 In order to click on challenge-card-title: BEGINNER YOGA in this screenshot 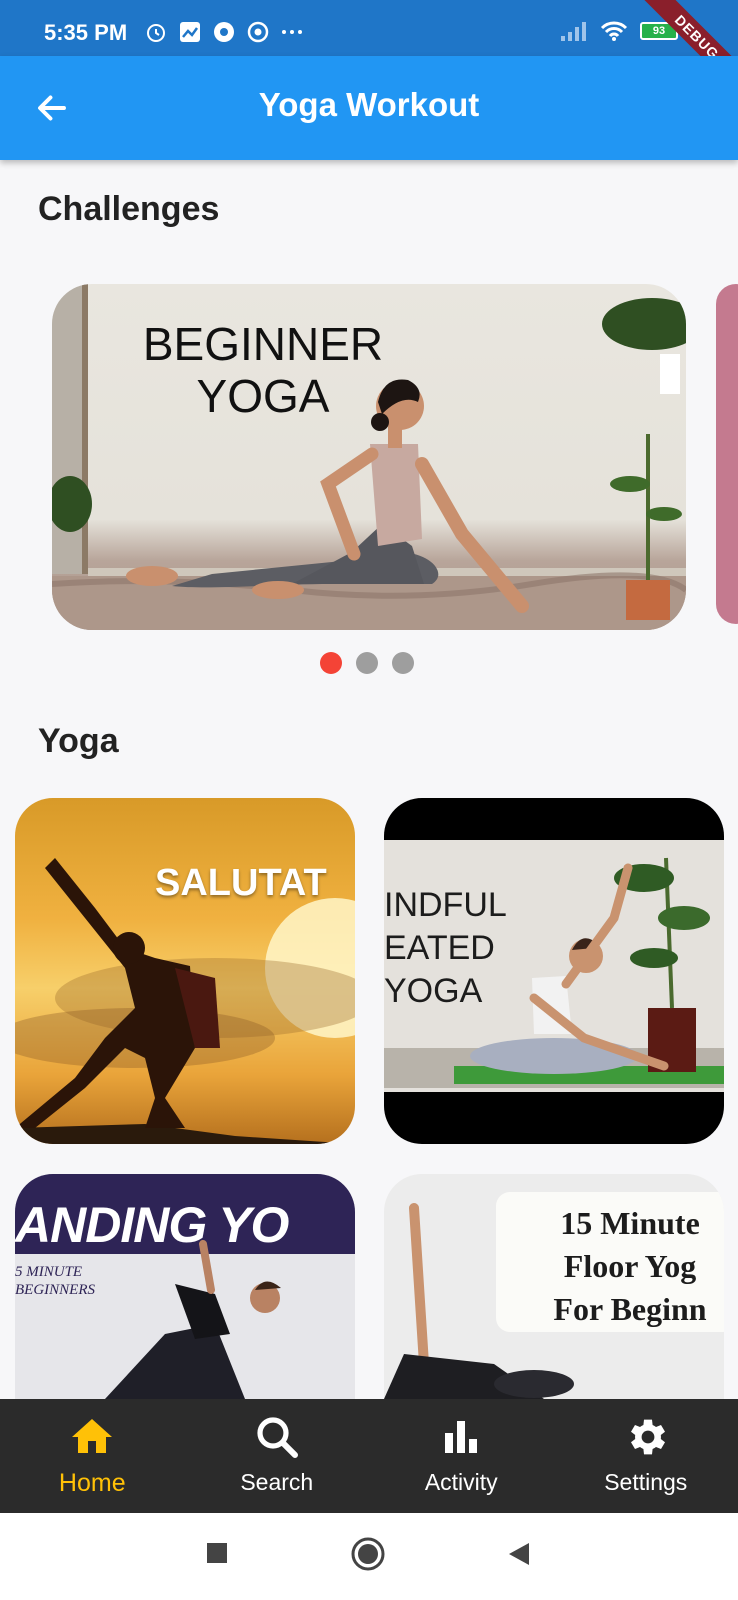, I will do `click(263, 370)`.